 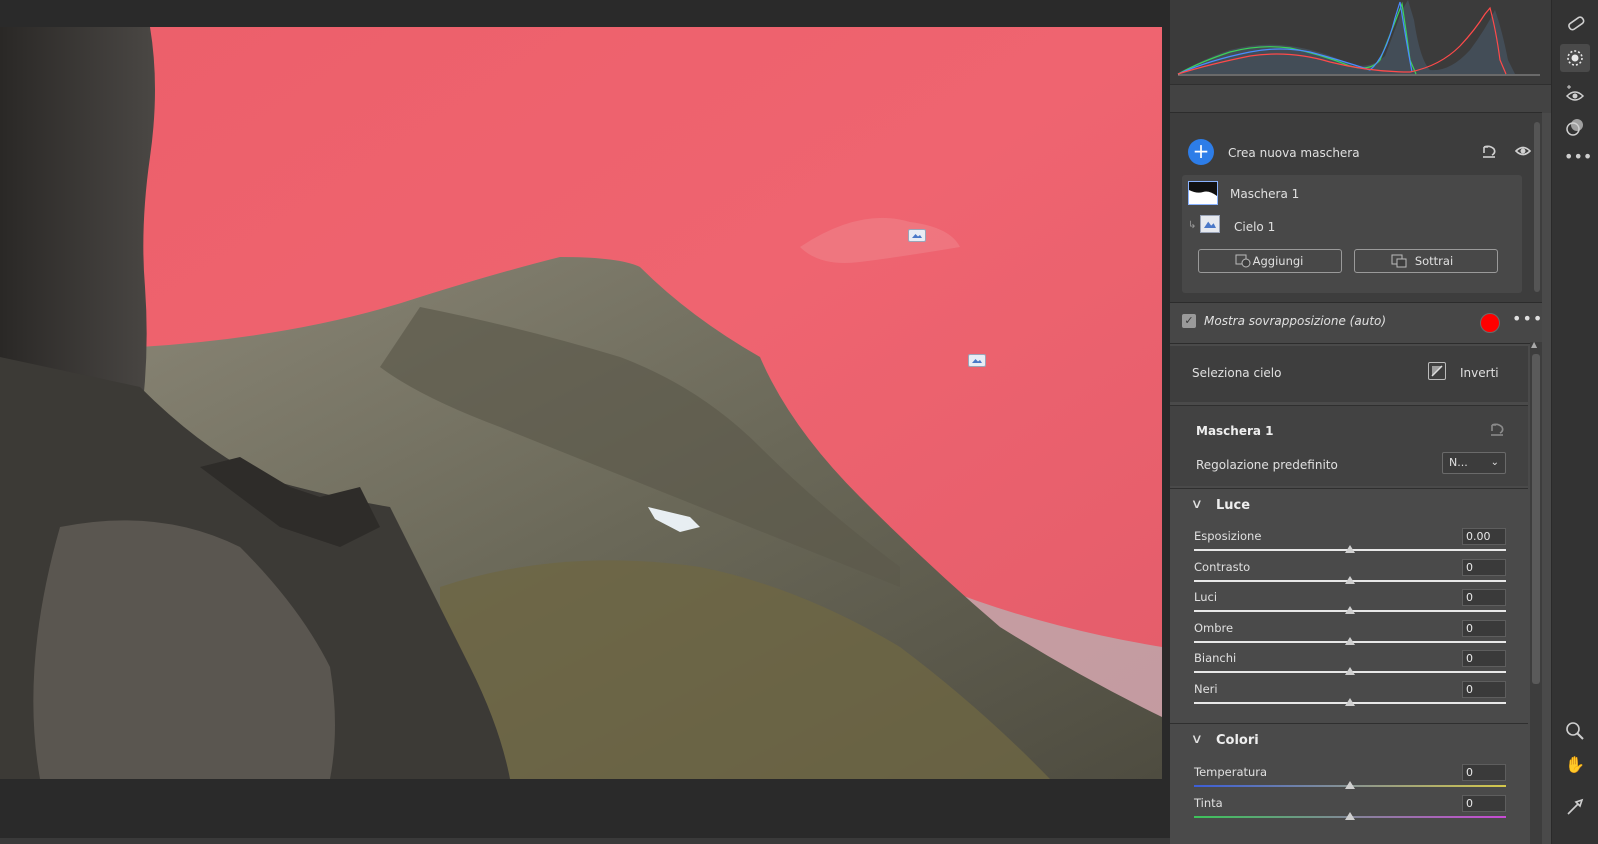 What do you see at coordinates (1215, 658) in the screenshot?
I see `slider-label: Bianchi` at bounding box center [1215, 658].